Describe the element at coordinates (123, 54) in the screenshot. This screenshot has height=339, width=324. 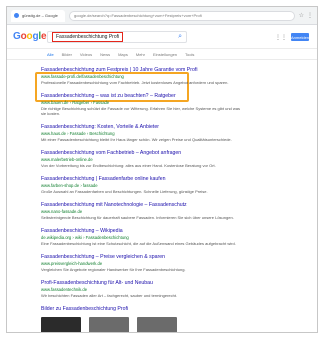
I see `tab-maps: Maps` at that location.